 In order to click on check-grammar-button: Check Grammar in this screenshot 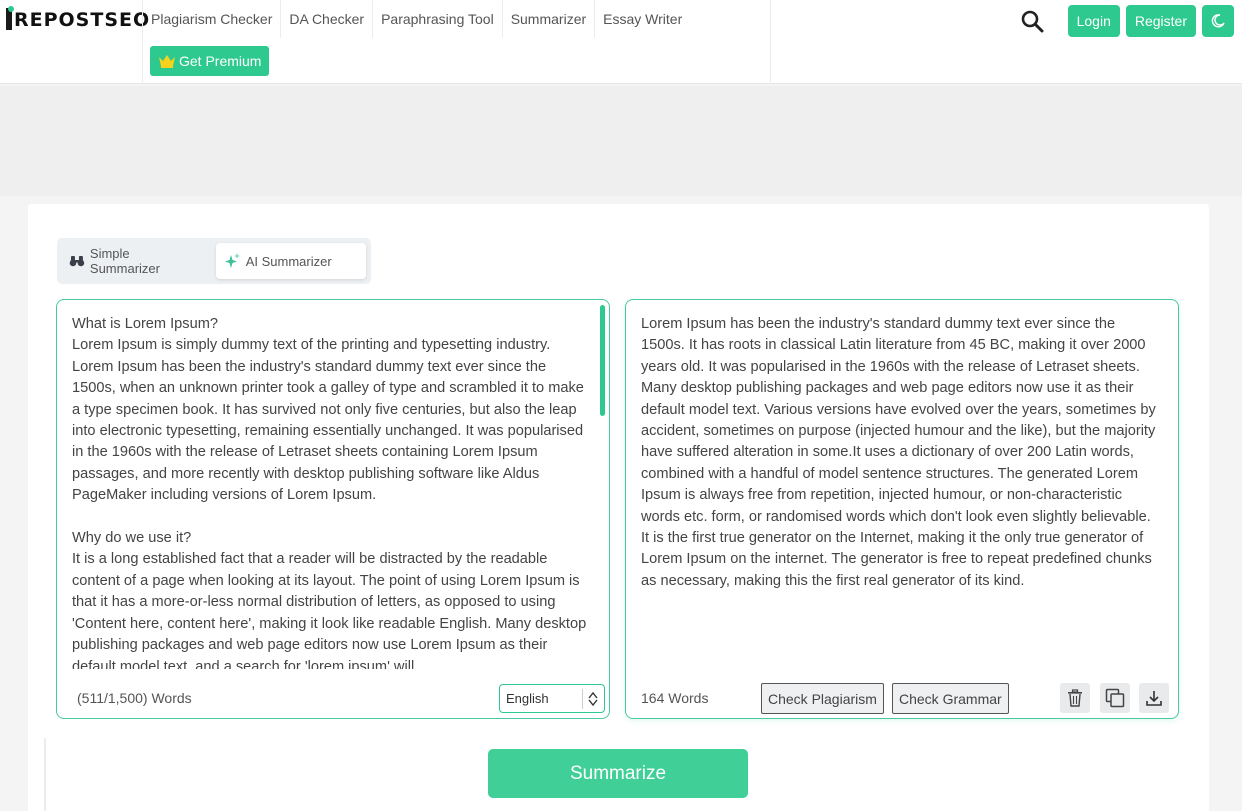, I will do `click(950, 698)`.